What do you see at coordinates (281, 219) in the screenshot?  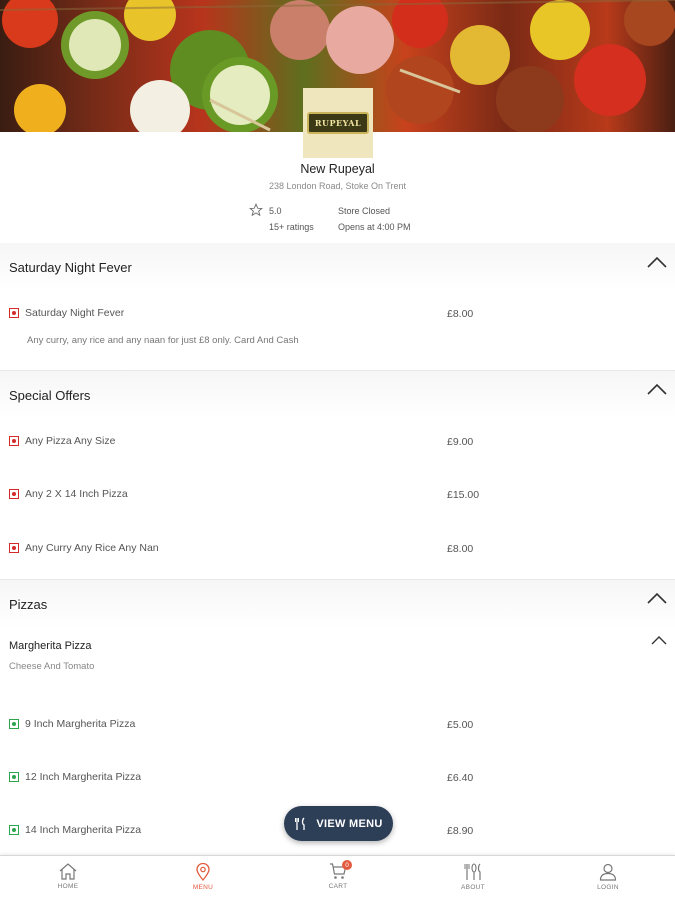 I see `store-rating: 5.0 15+ ratings` at bounding box center [281, 219].